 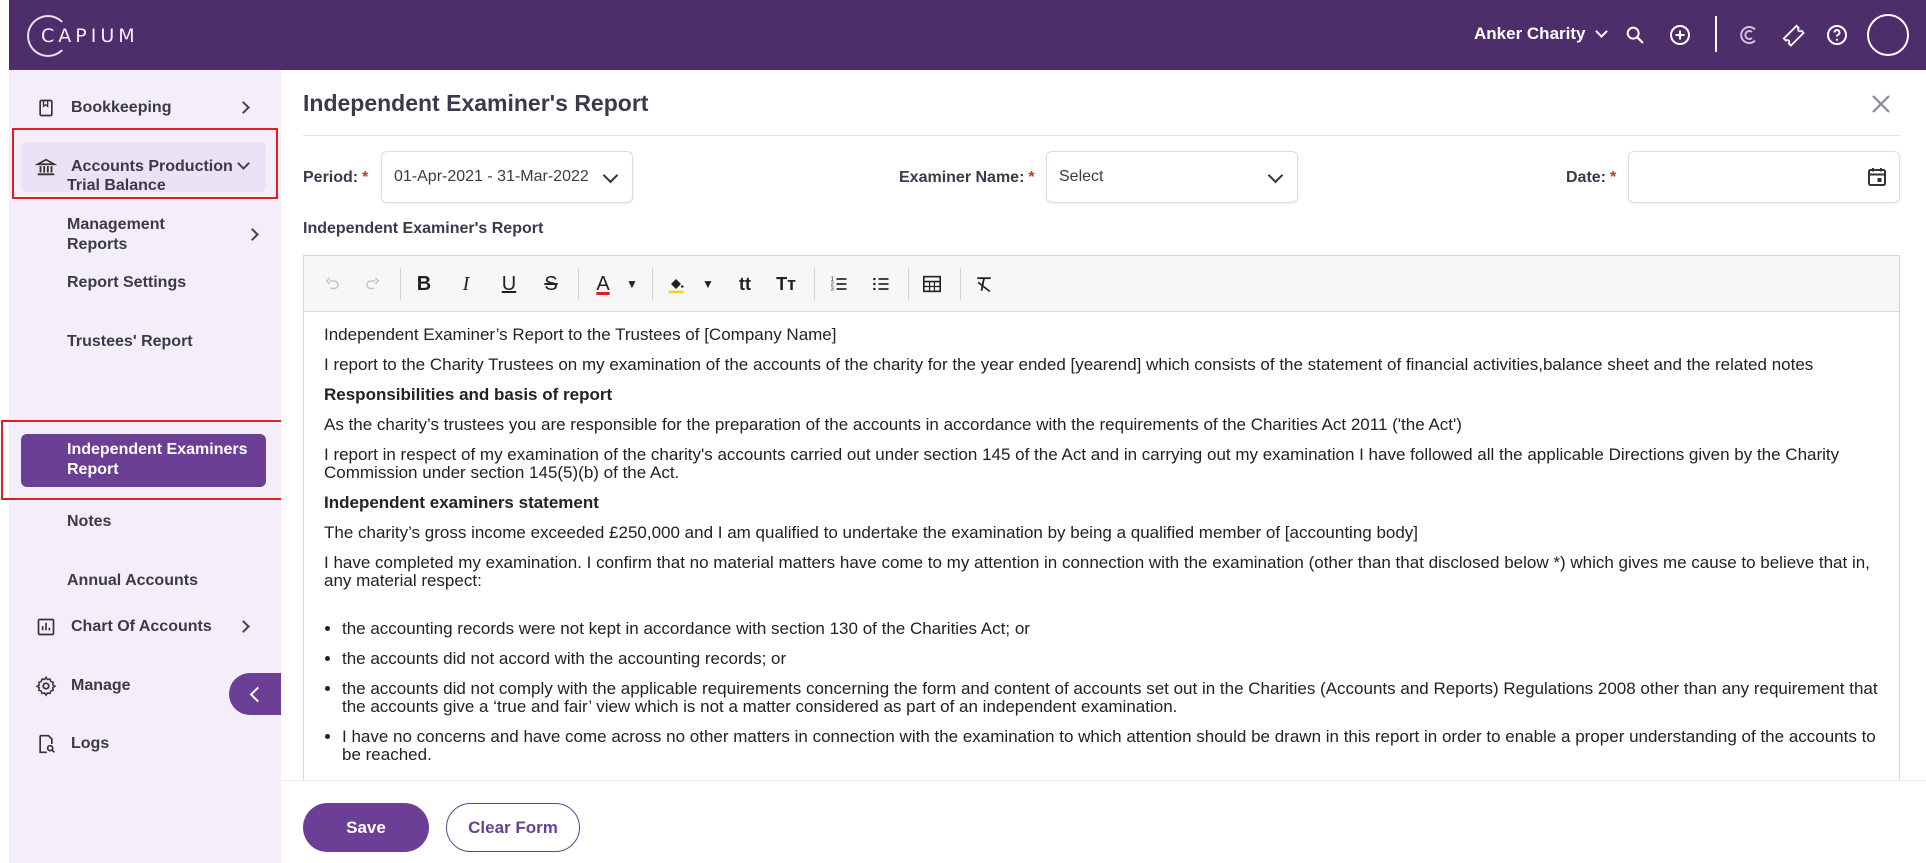 I want to click on document-search-icon, so click(x=46, y=744).